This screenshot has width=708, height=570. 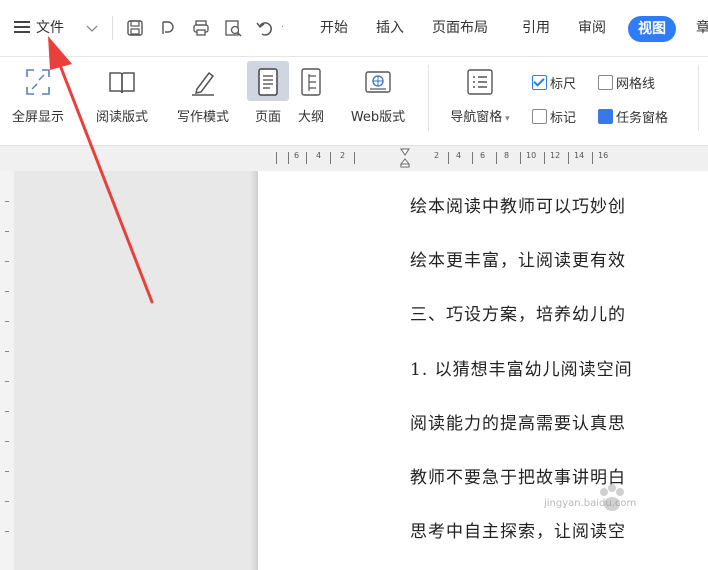 What do you see at coordinates (378, 101) in the screenshot?
I see `web-layout-button: Web版式` at bounding box center [378, 101].